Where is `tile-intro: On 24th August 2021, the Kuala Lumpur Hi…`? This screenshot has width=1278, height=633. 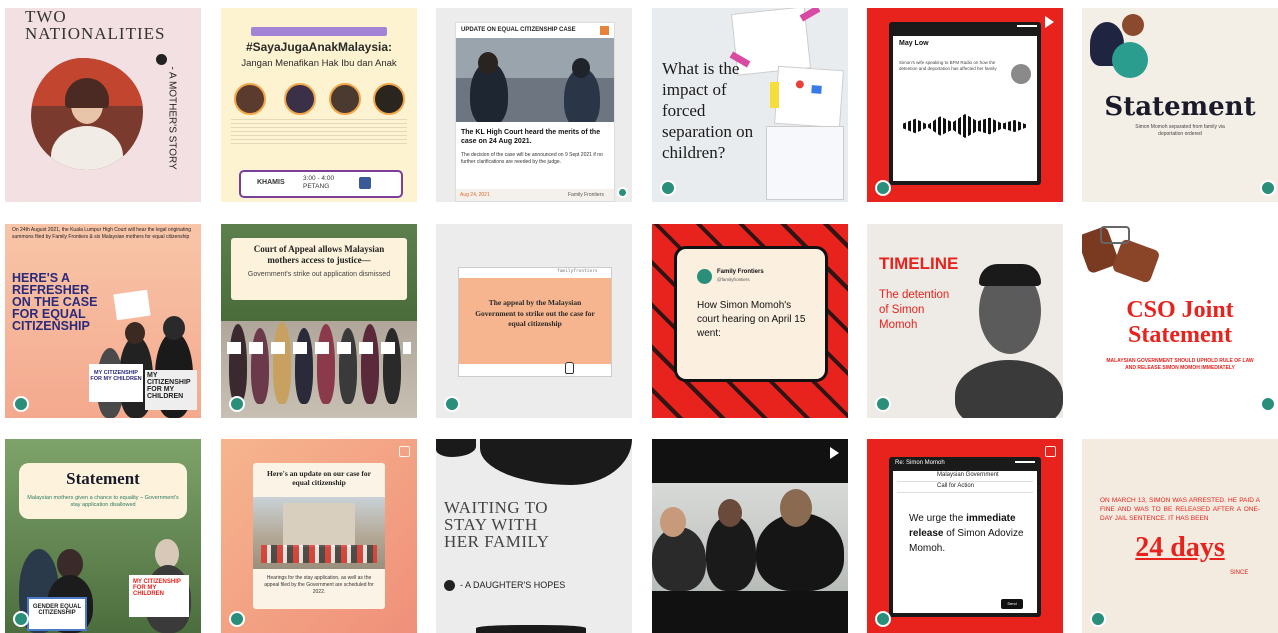 tile-intro: On 24th August 2021, the Kuala Lumpur Hi… is located at coordinates (102, 233).